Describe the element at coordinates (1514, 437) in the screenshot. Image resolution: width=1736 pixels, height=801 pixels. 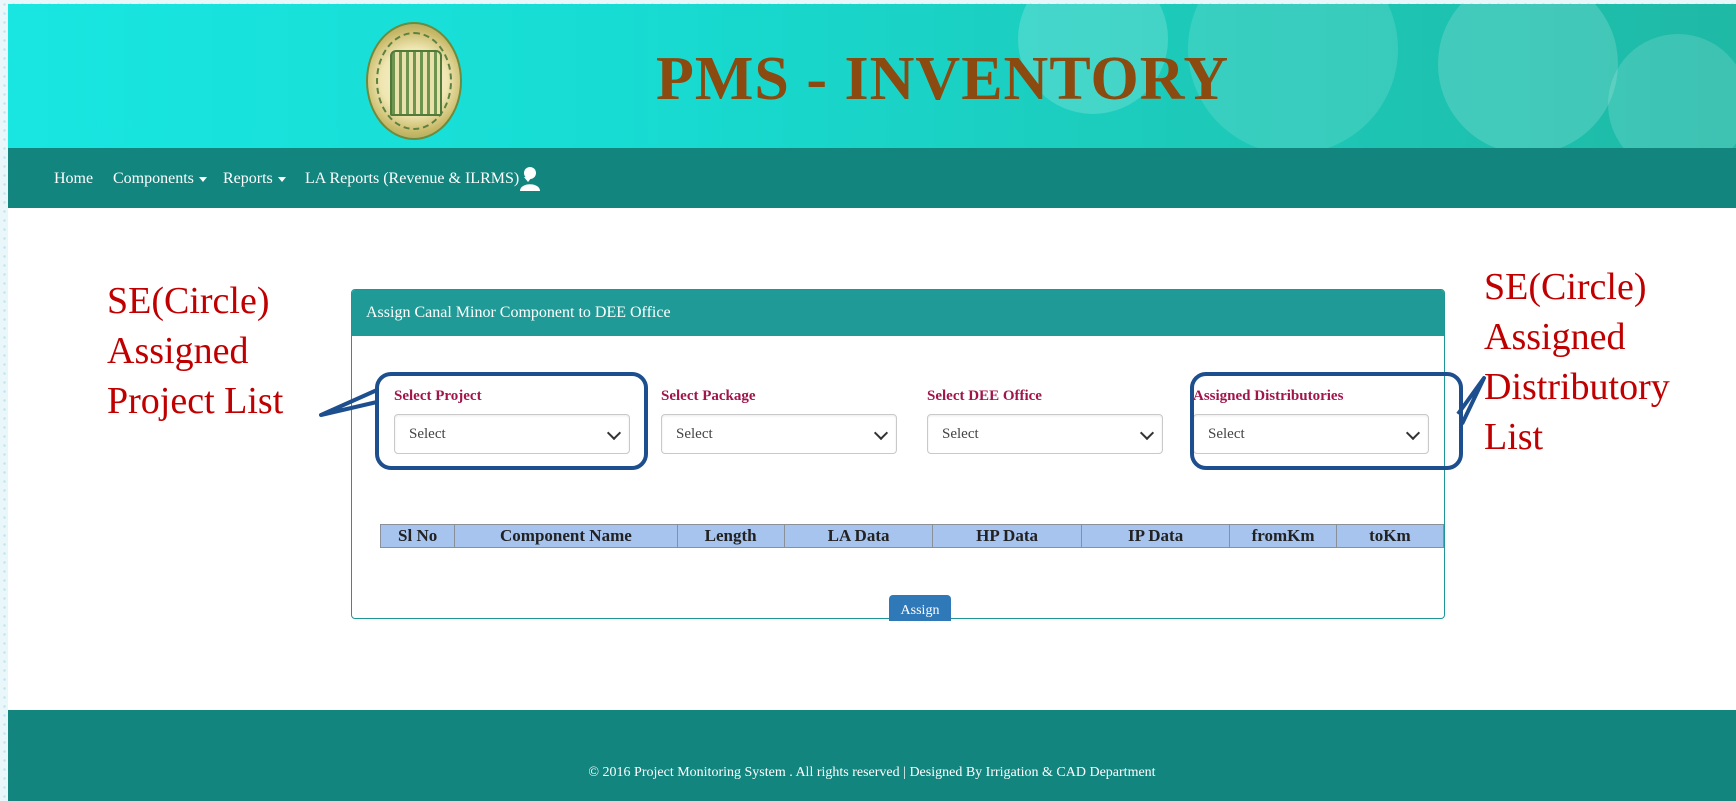
I see `right-annotation-line-4: List` at that location.